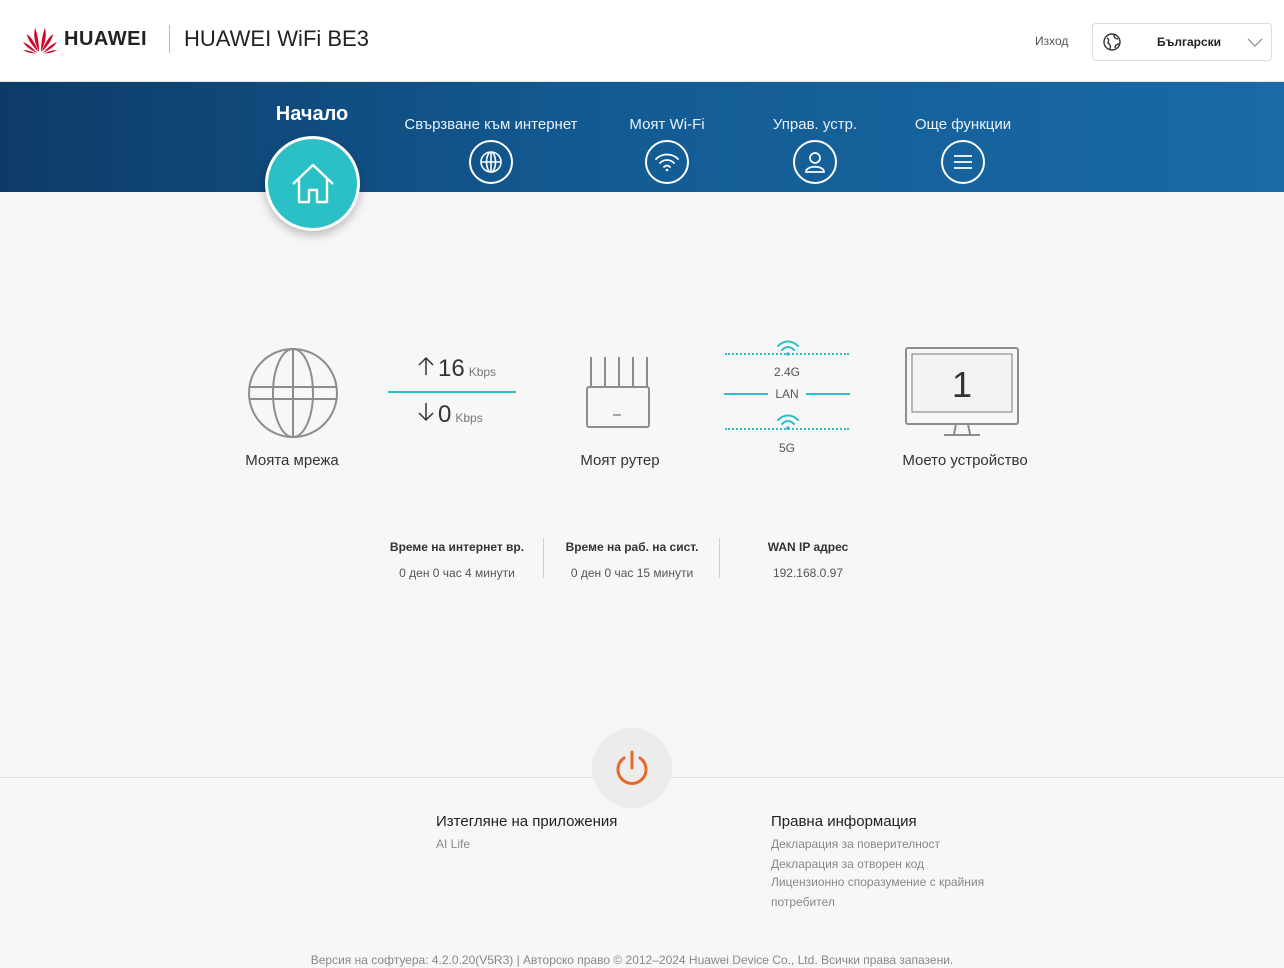 The height and width of the screenshot is (968, 1284). I want to click on internet-time-value: 0 ден 0 час 4 минути, so click(457, 573).